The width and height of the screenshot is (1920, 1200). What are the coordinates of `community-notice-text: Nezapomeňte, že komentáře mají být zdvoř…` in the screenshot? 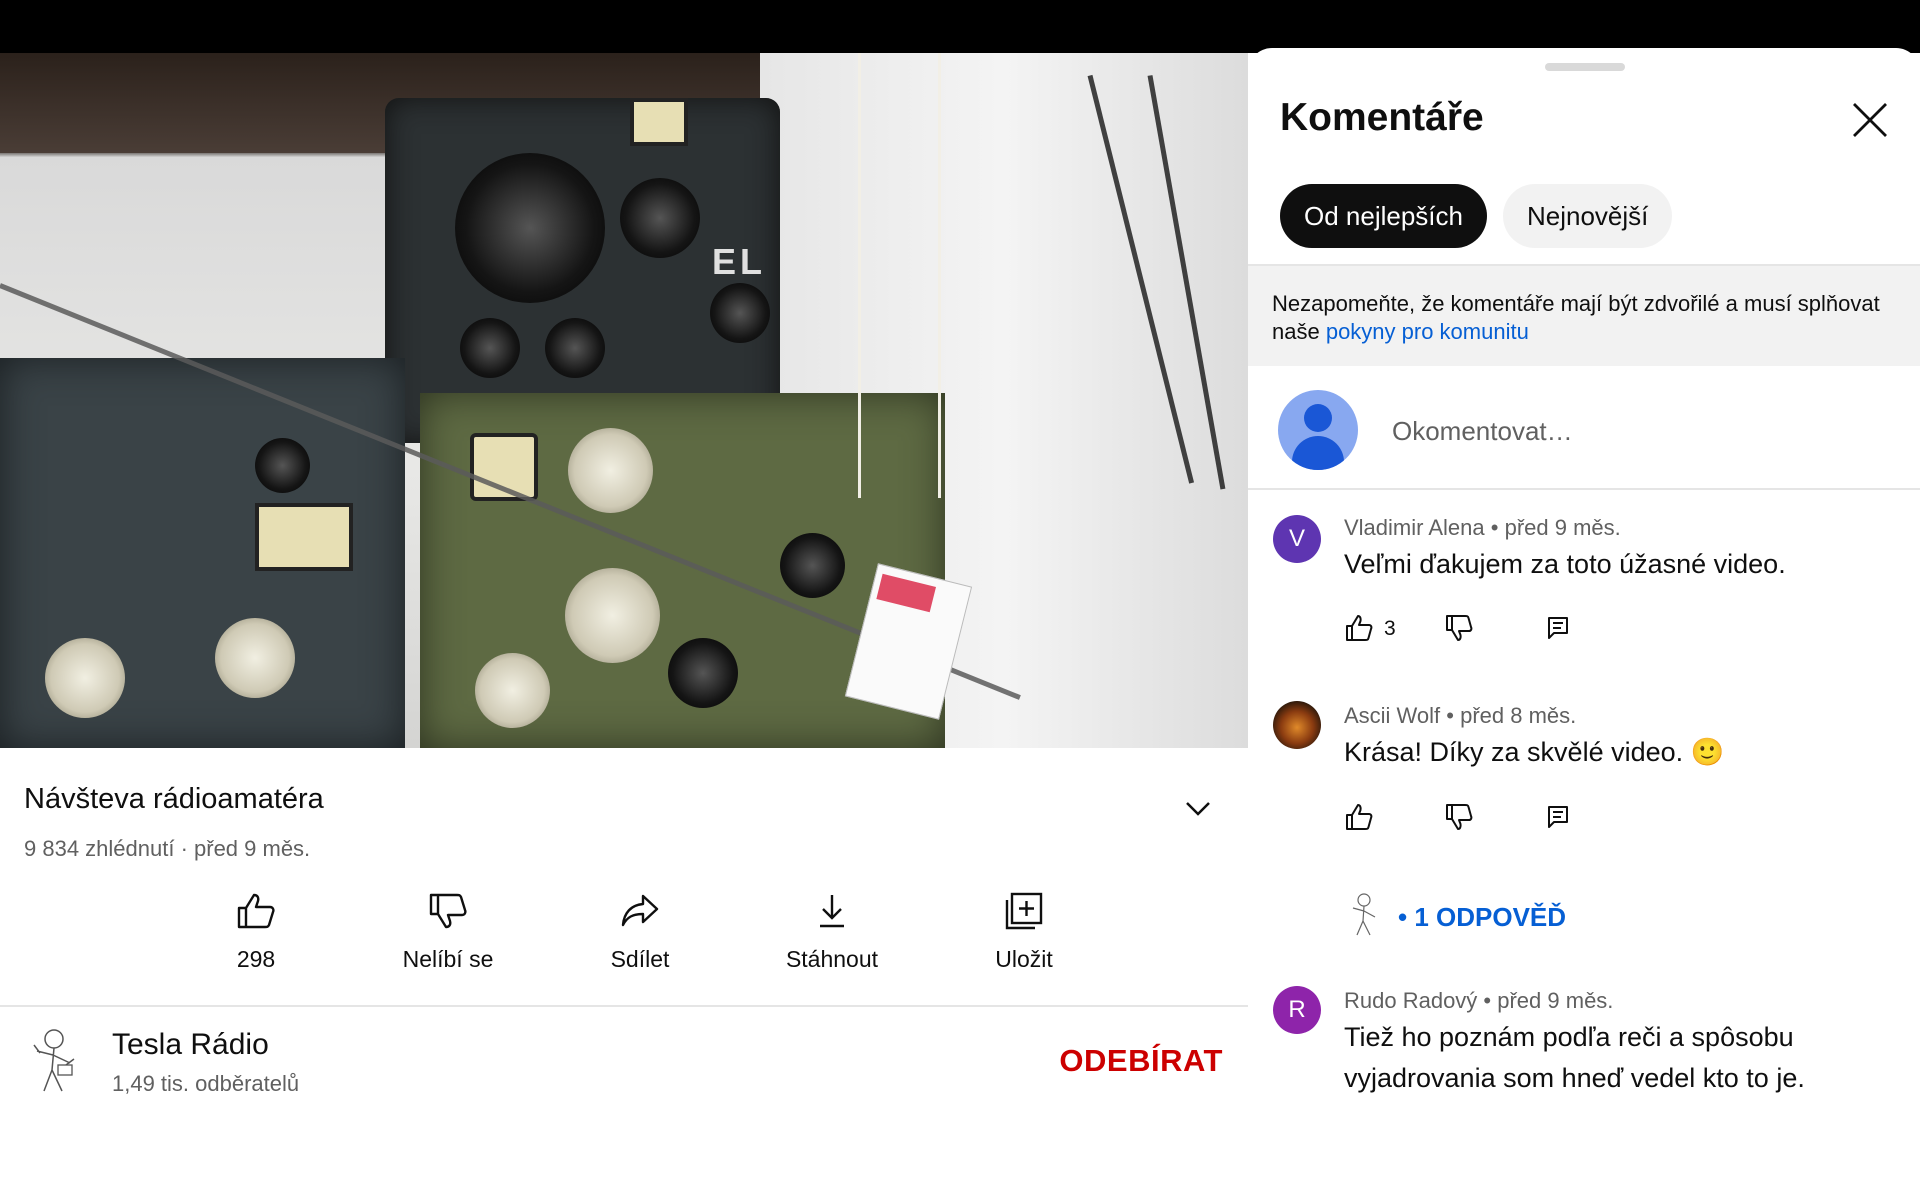 It's located at (1582, 318).